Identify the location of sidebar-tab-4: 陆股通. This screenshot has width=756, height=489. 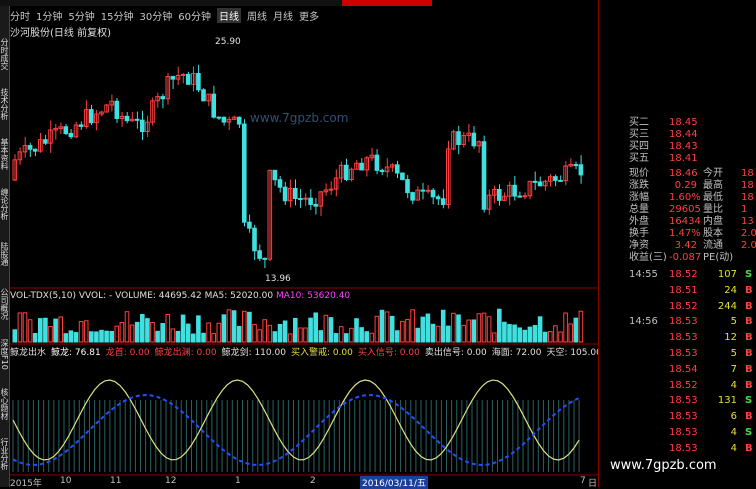
(4, 254).